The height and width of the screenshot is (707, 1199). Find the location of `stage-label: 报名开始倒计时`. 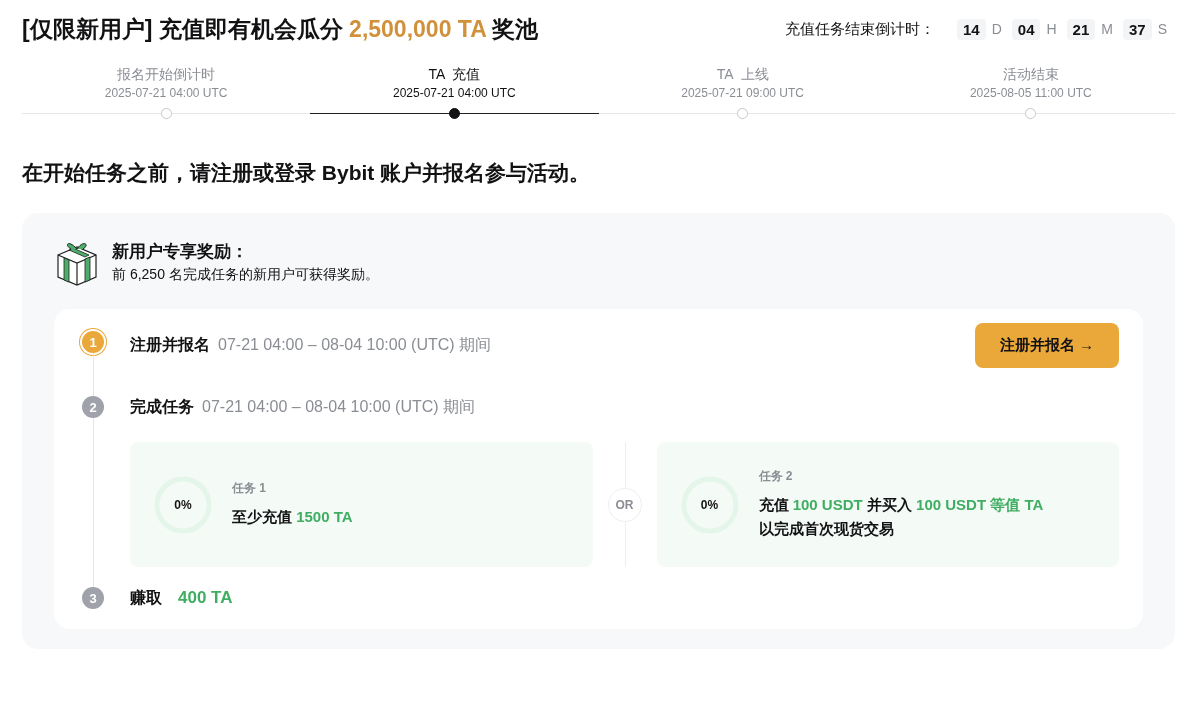

stage-label: 报名开始倒计时 is located at coordinates (166, 75).